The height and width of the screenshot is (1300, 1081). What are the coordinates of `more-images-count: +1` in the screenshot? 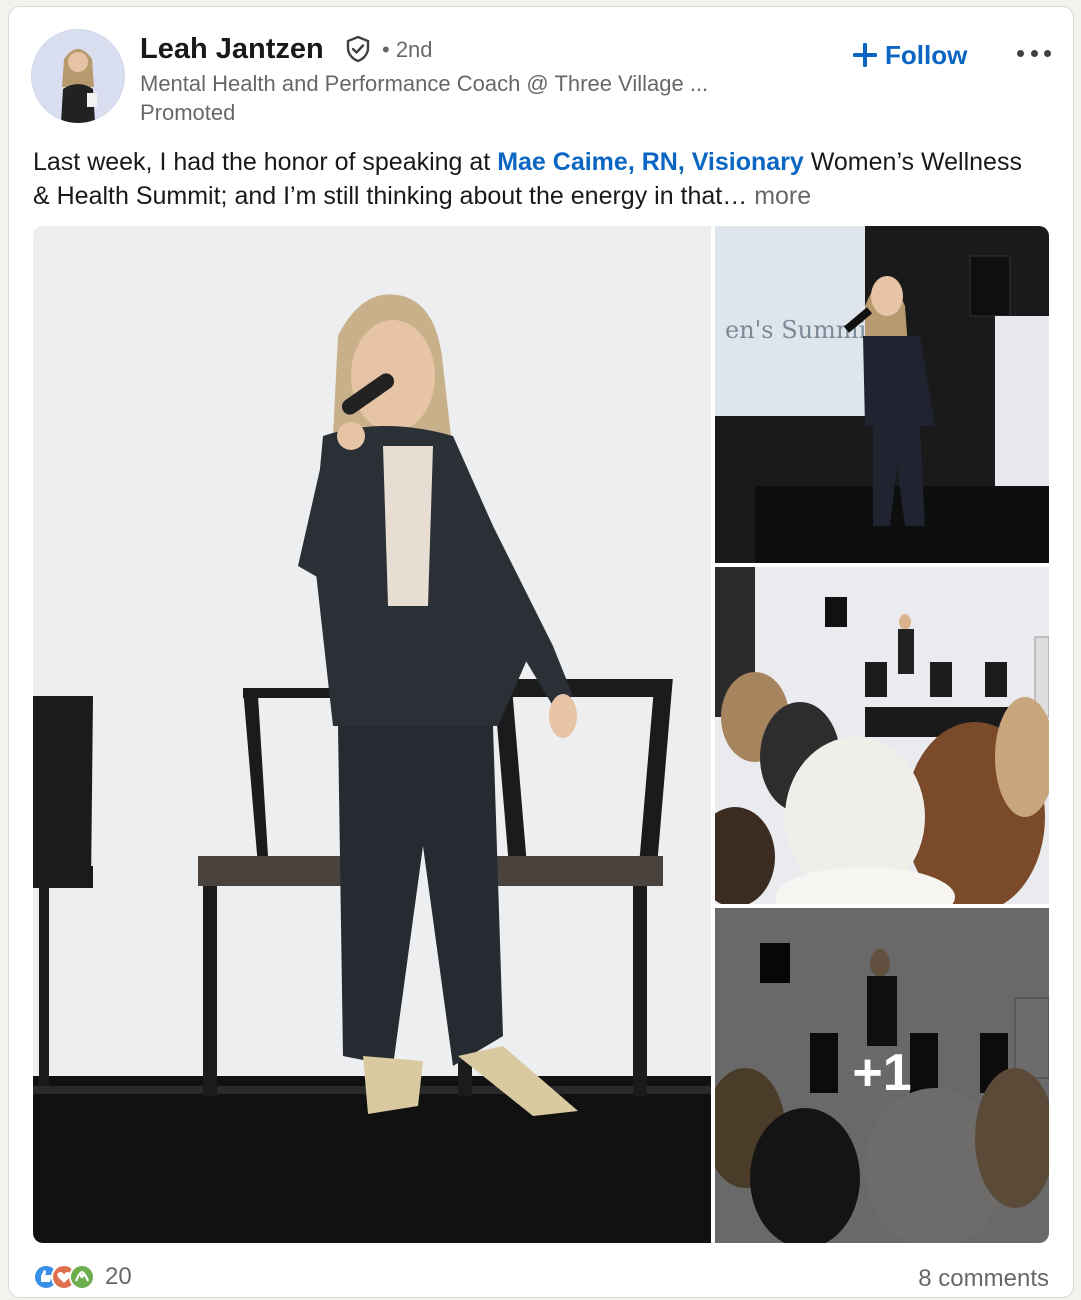 It's located at (882, 1073).